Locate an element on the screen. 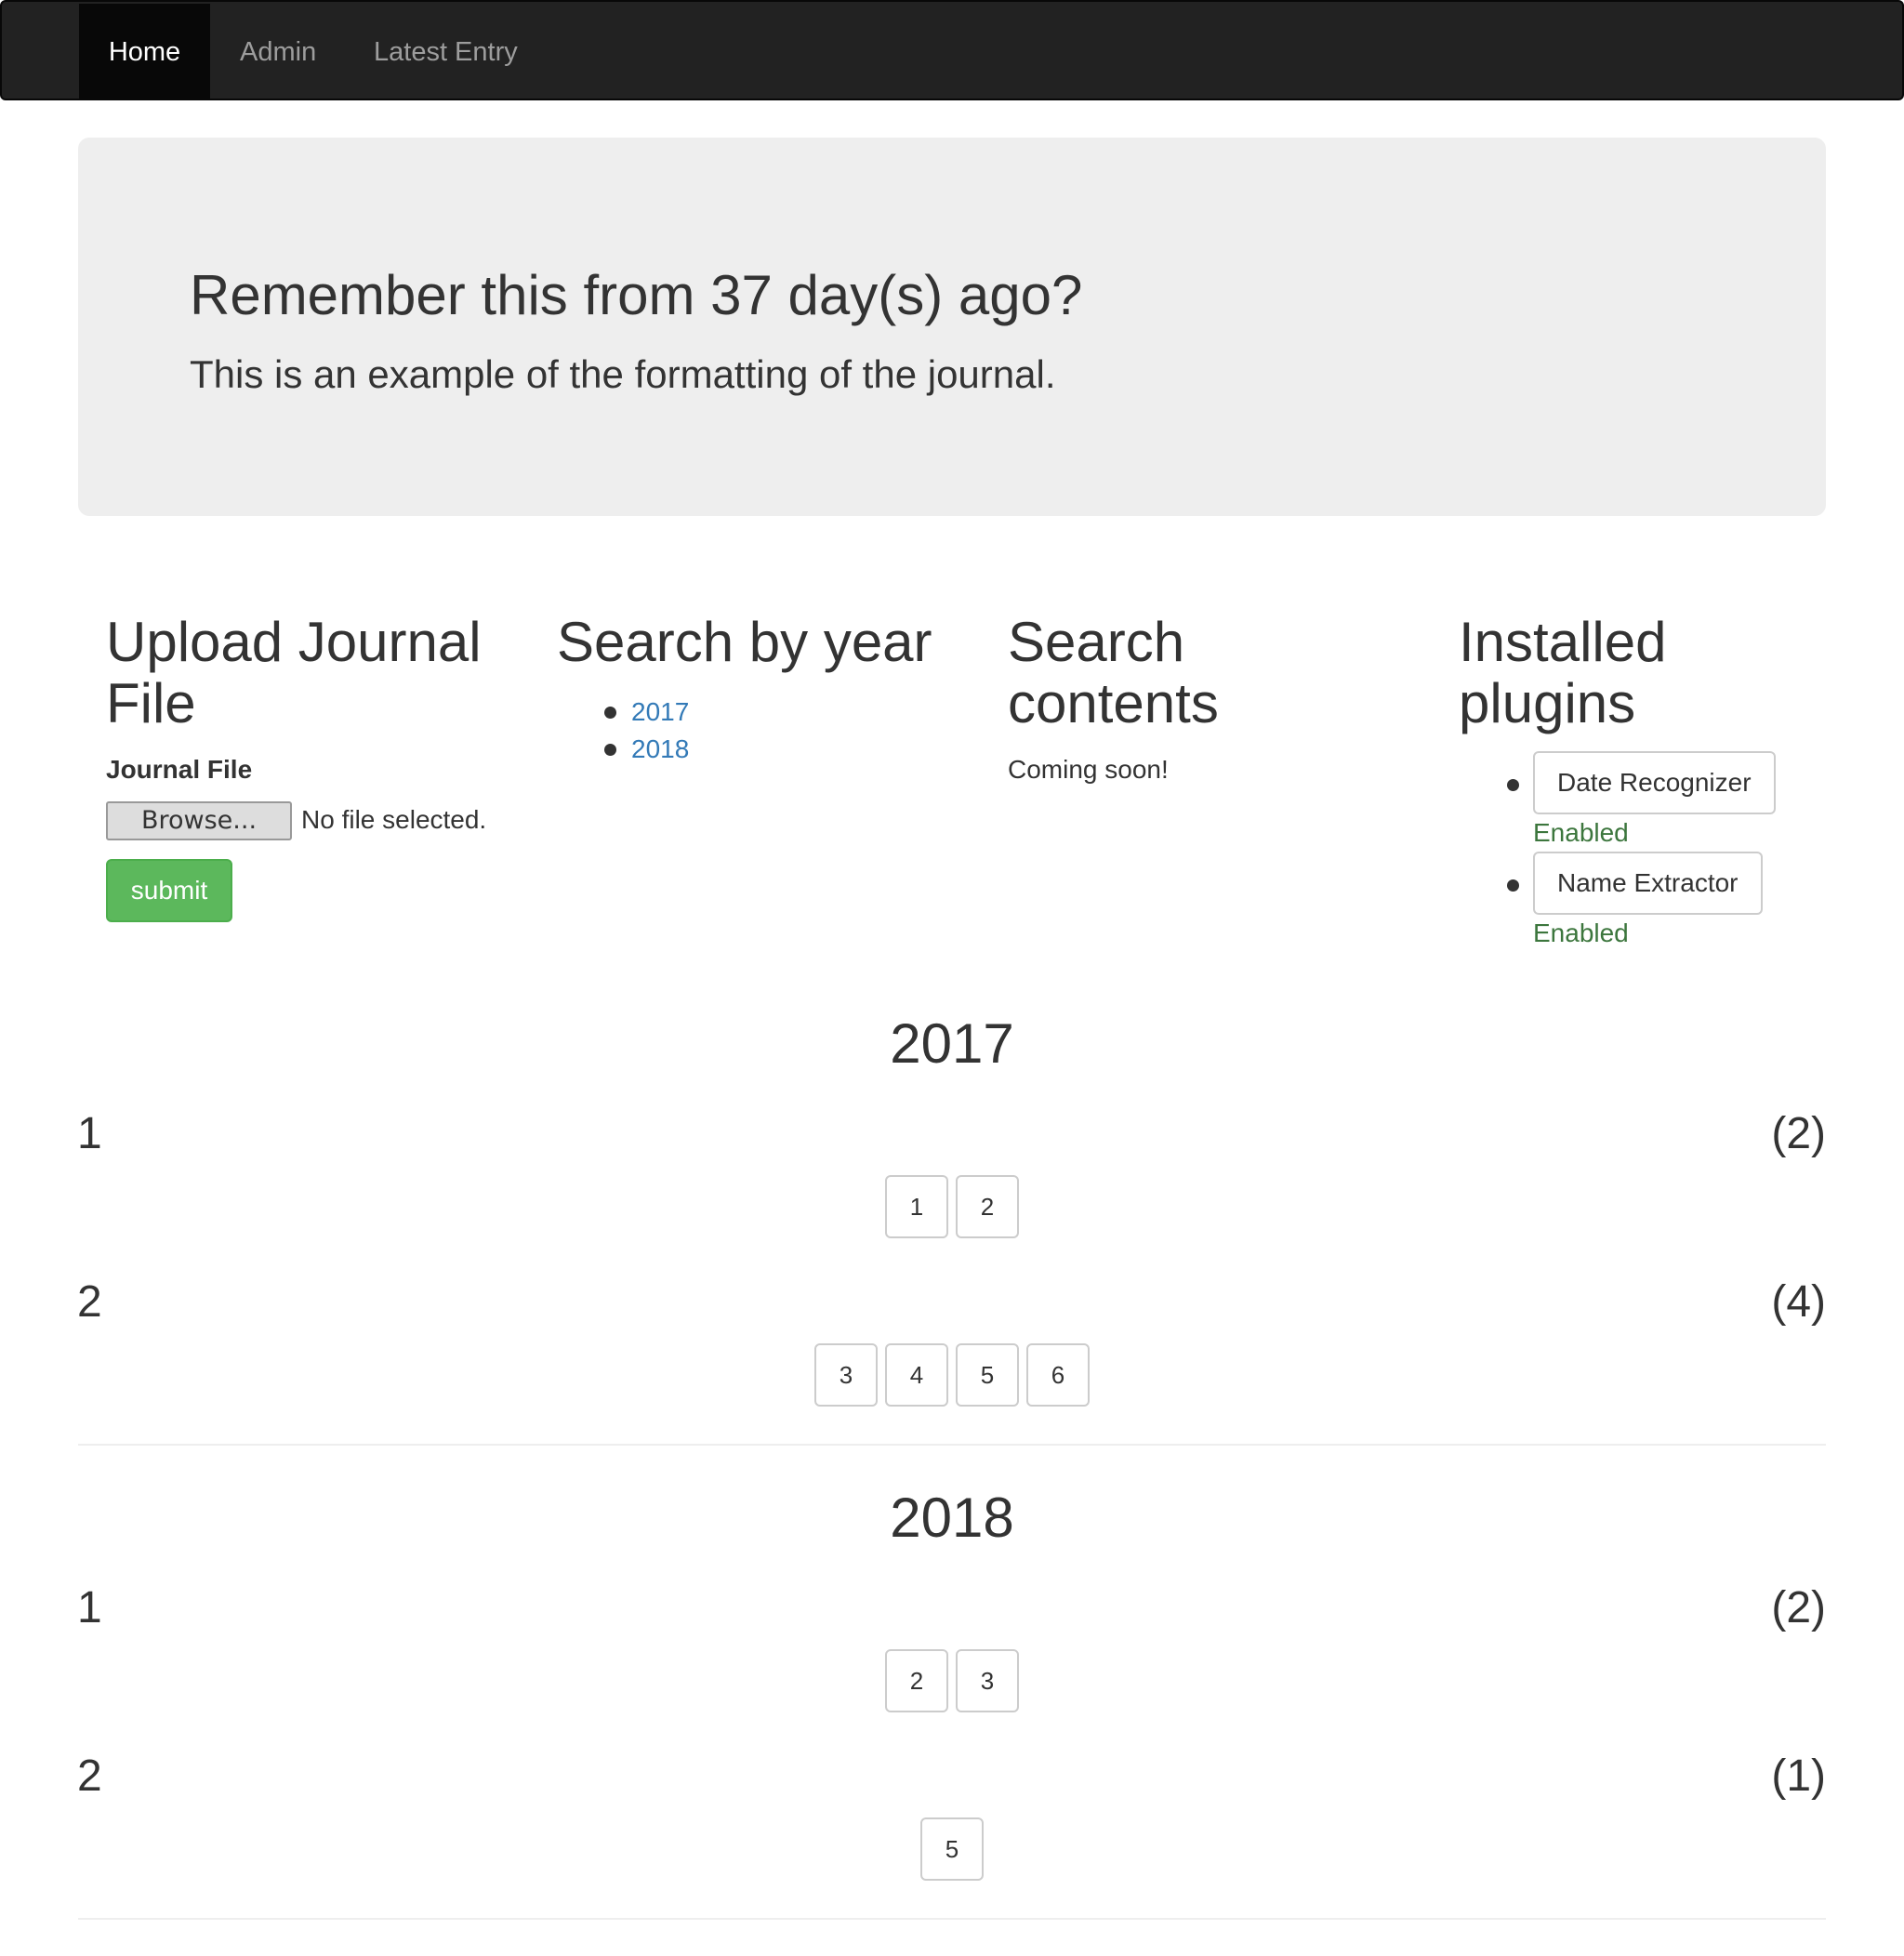  plugin-item: Date Recognizer Enabled is located at coordinates (1645, 801).